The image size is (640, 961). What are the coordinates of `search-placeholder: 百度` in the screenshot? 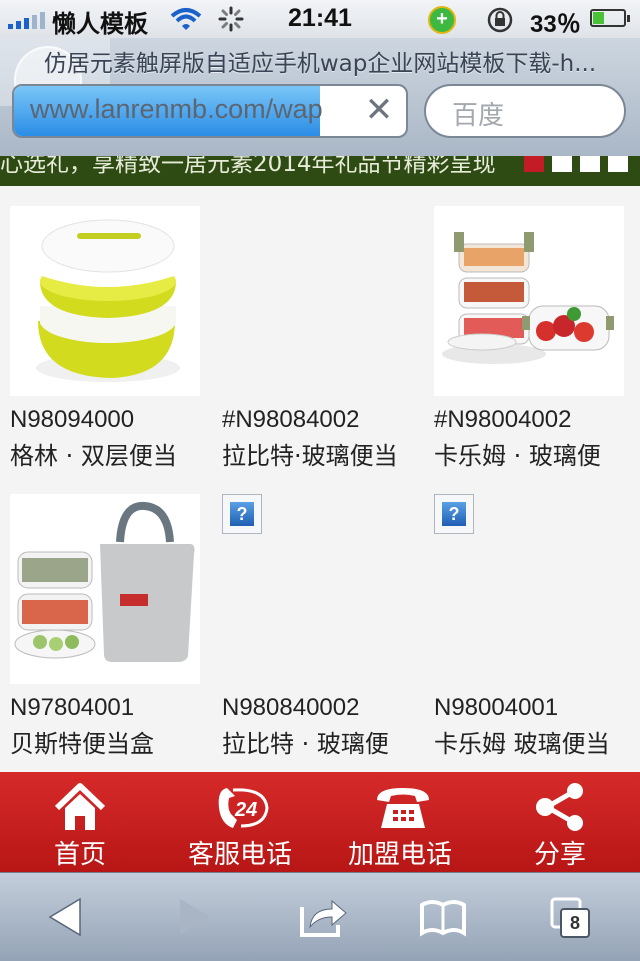 It's located at (478, 116).